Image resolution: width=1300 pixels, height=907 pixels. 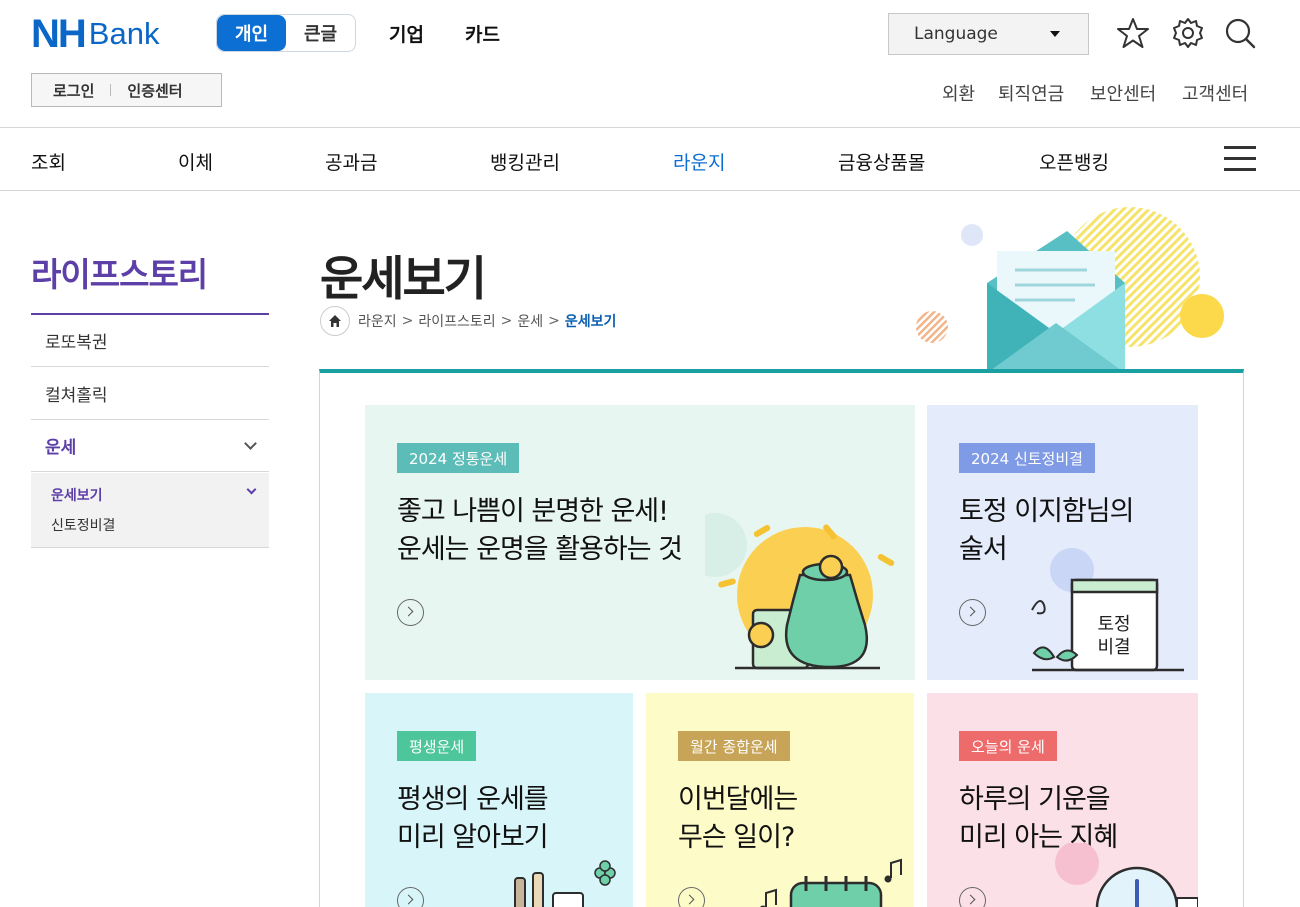 I want to click on breadcrumb-item: 운세, so click(x=530, y=321).